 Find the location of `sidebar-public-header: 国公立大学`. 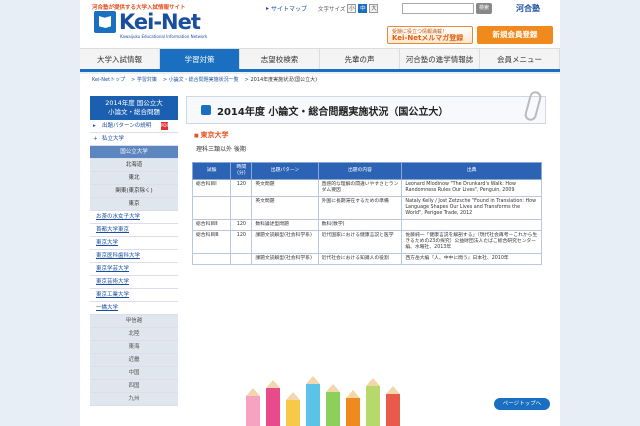

sidebar-public-header: 国公立大学 is located at coordinates (134, 152).